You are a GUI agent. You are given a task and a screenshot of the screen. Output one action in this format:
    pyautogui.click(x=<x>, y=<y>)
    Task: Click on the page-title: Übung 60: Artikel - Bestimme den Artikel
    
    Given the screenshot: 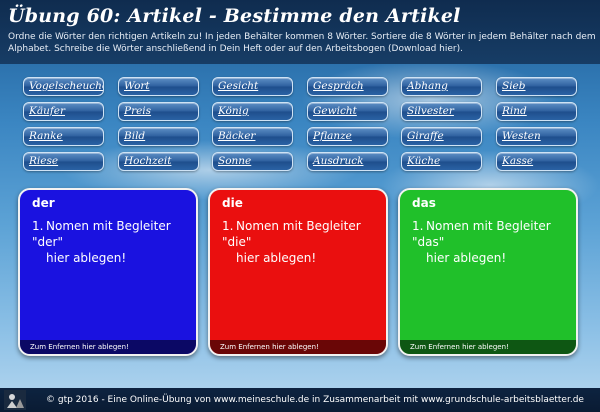 What is the action you would take?
    pyautogui.click(x=234, y=16)
    